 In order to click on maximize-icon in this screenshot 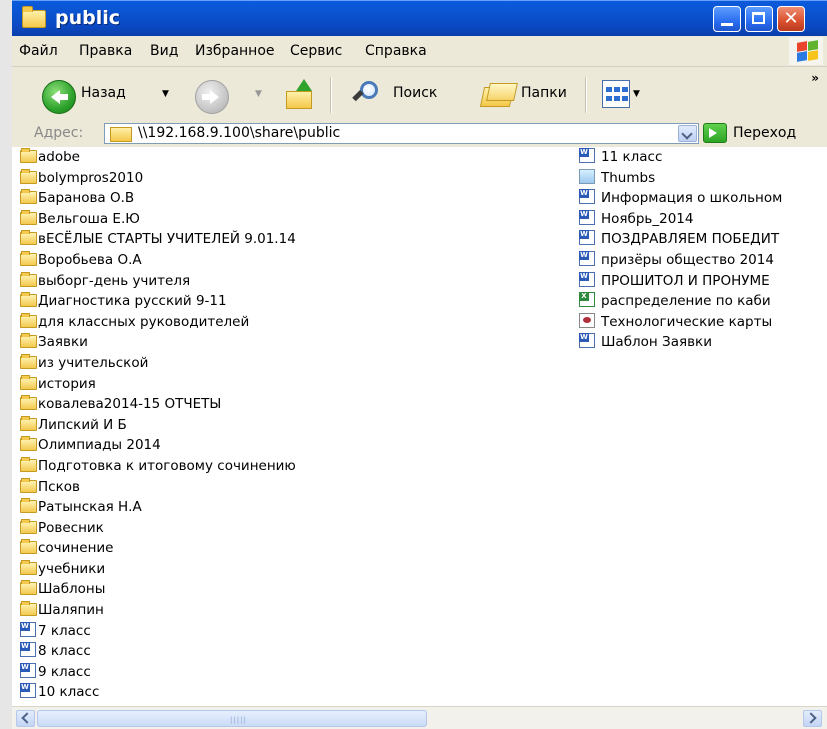, I will do `click(758, 18)`.